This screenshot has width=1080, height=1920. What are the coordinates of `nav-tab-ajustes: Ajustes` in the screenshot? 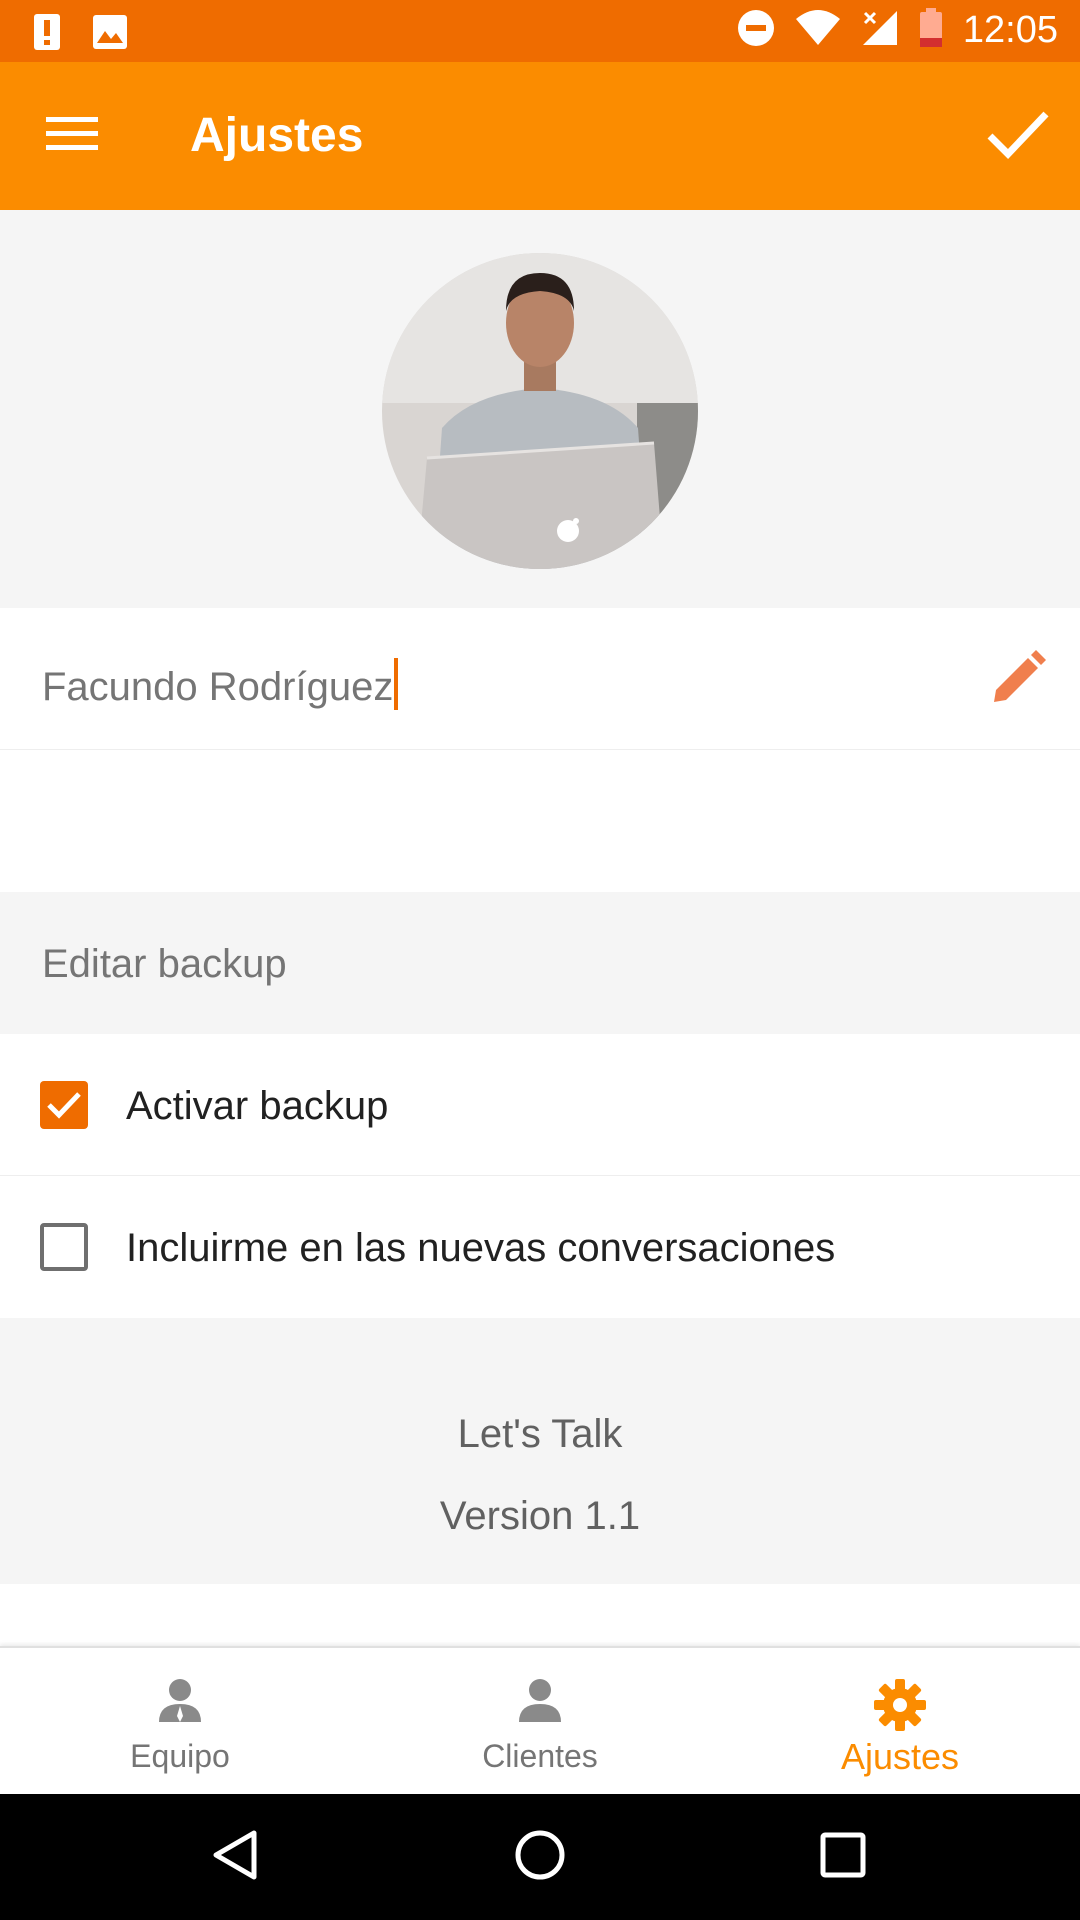 It's located at (900, 1721).